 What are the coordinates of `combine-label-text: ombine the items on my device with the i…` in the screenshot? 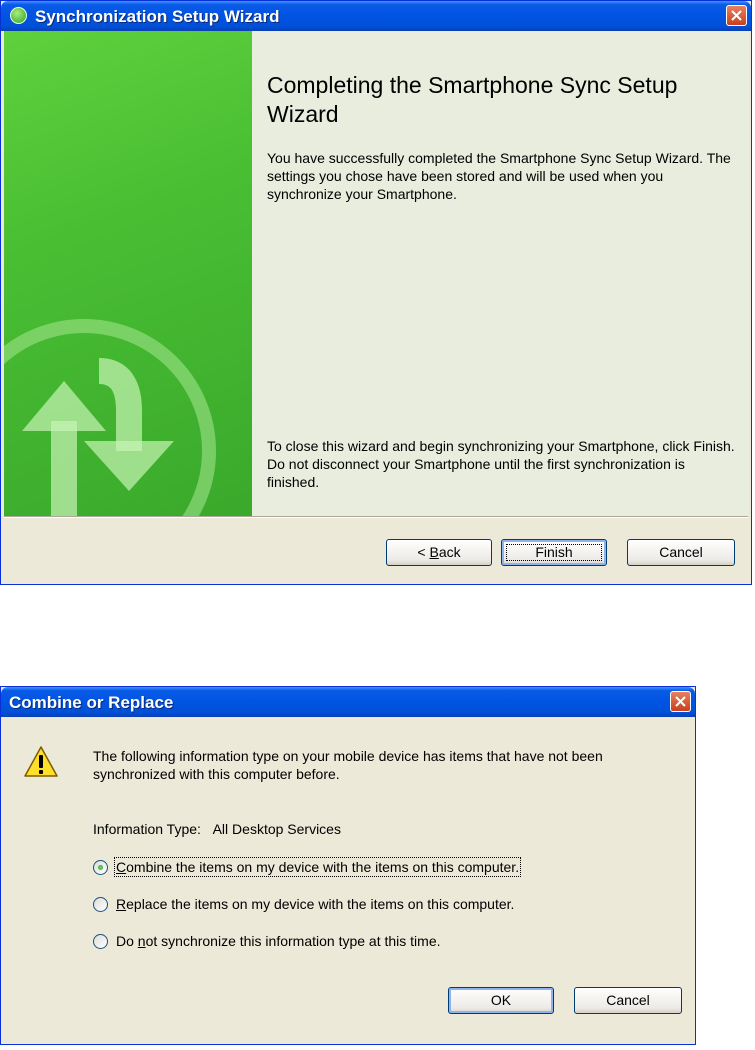 It's located at (323, 867).